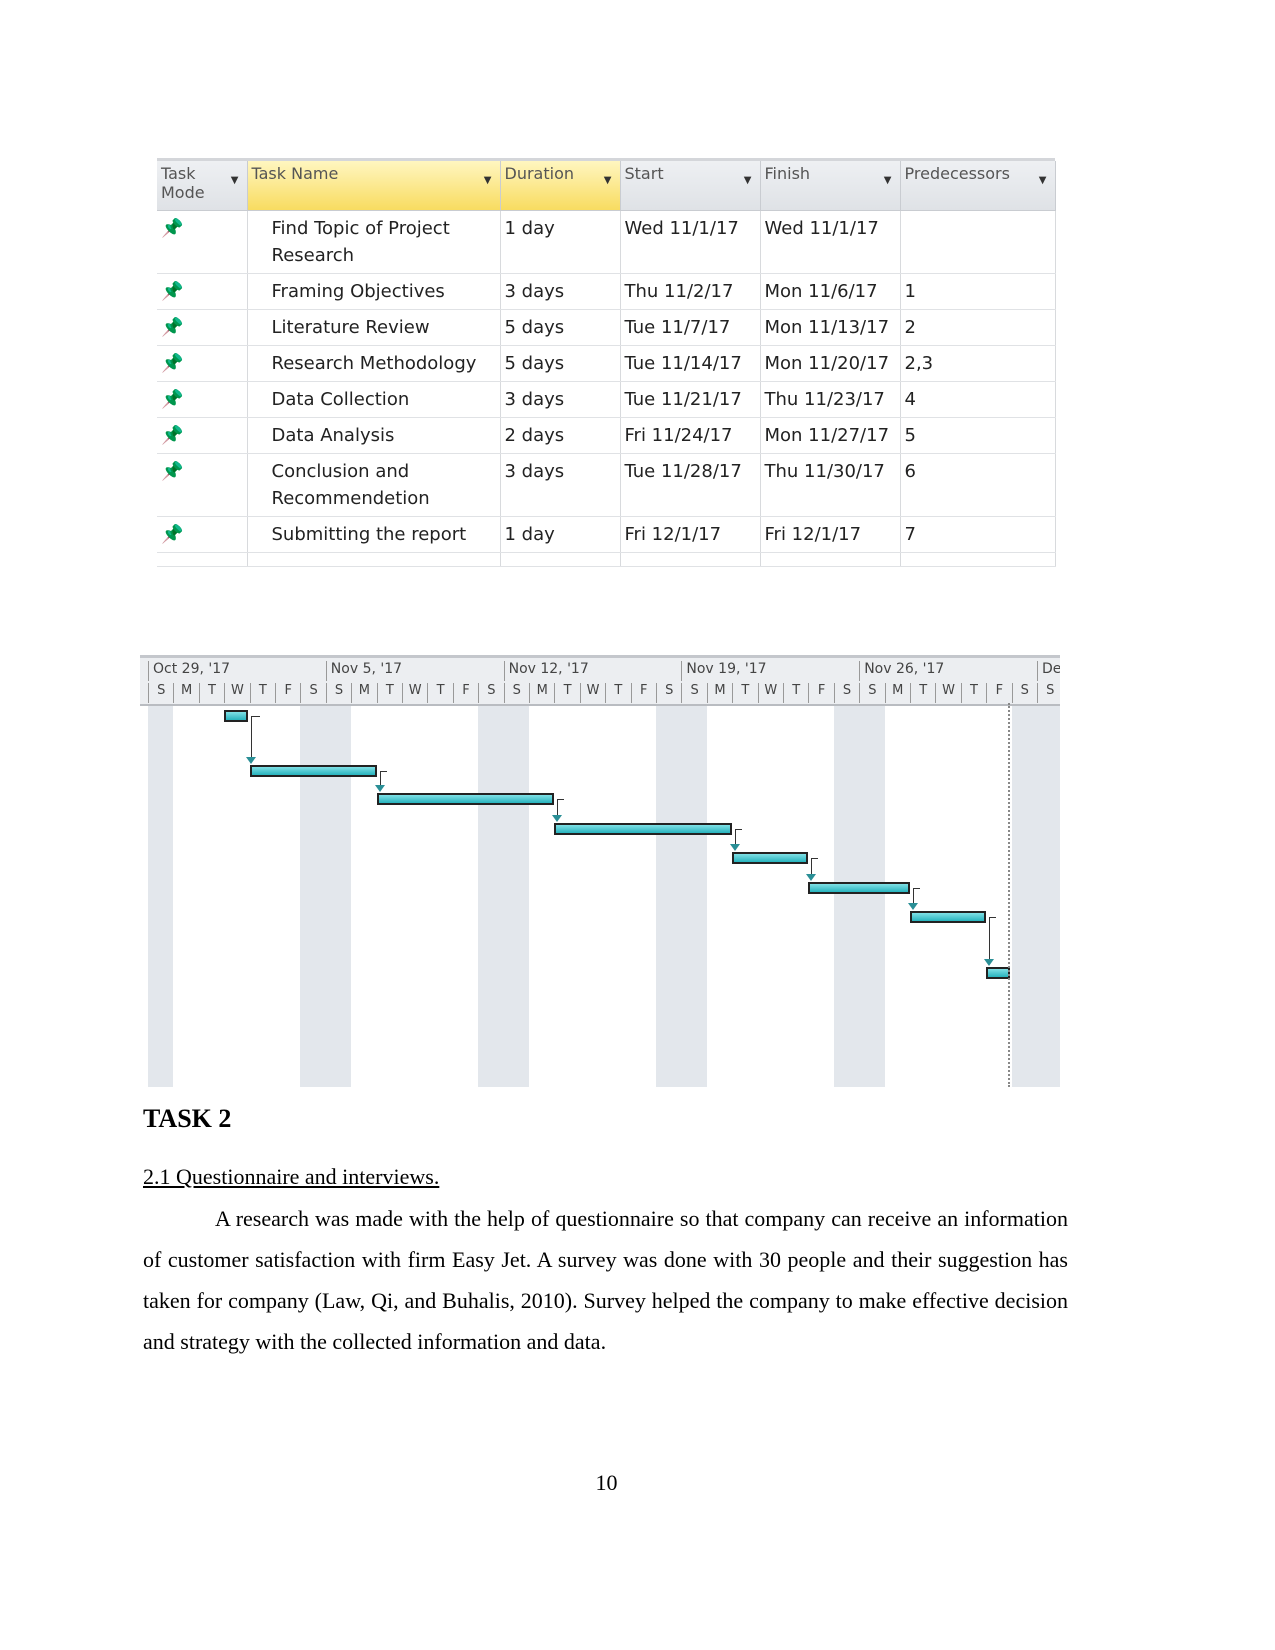 This screenshot has width=1275, height=1650. I want to click on cell-name: Submitting the report, so click(374, 534).